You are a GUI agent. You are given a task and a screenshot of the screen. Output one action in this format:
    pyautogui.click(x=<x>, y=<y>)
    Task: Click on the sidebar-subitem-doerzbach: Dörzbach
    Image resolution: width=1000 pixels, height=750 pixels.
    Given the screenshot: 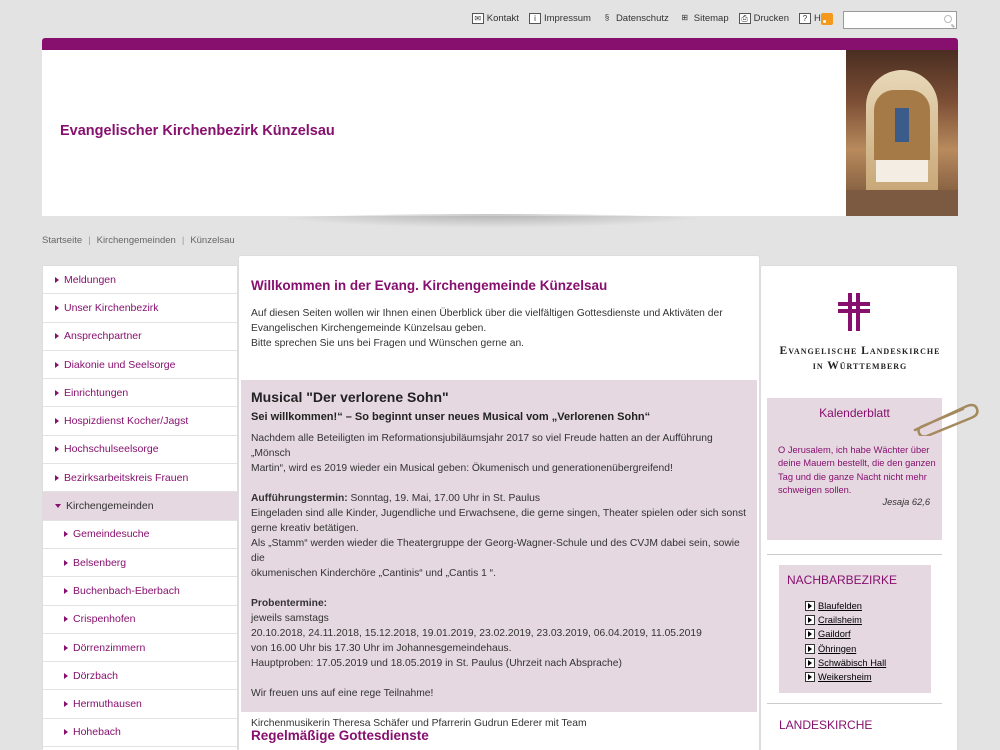 What is the action you would take?
    pyautogui.click(x=140, y=676)
    